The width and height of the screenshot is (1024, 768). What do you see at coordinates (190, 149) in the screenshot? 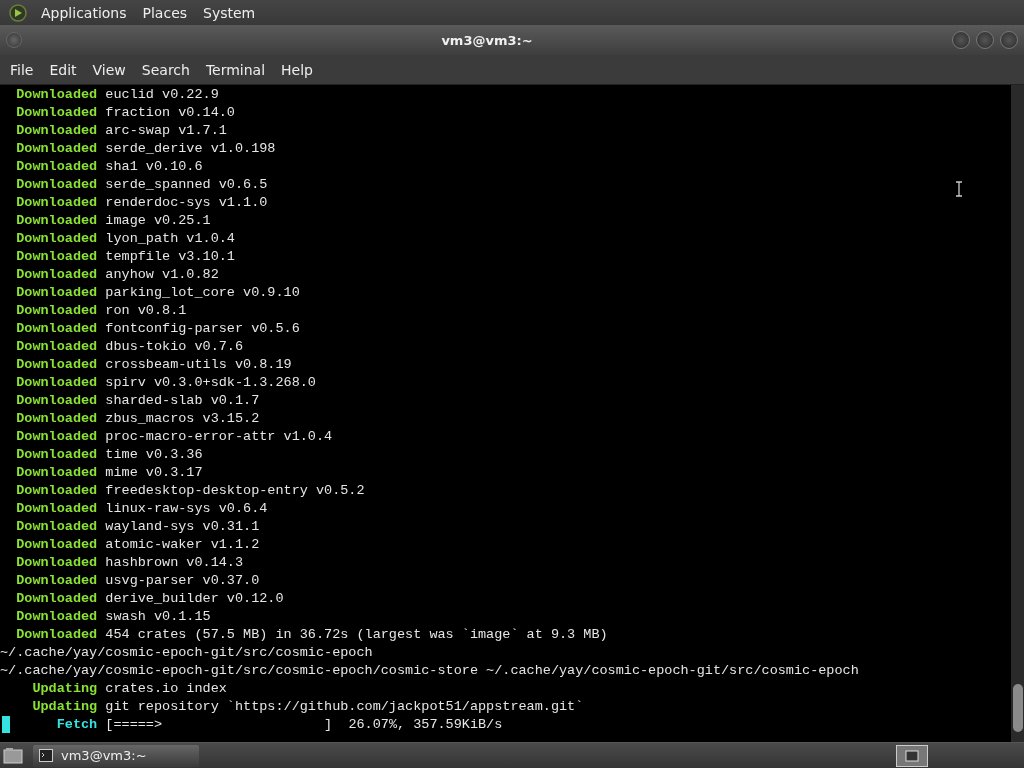
I see `output-text: serde_derive v1.0.198` at bounding box center [190, 149].